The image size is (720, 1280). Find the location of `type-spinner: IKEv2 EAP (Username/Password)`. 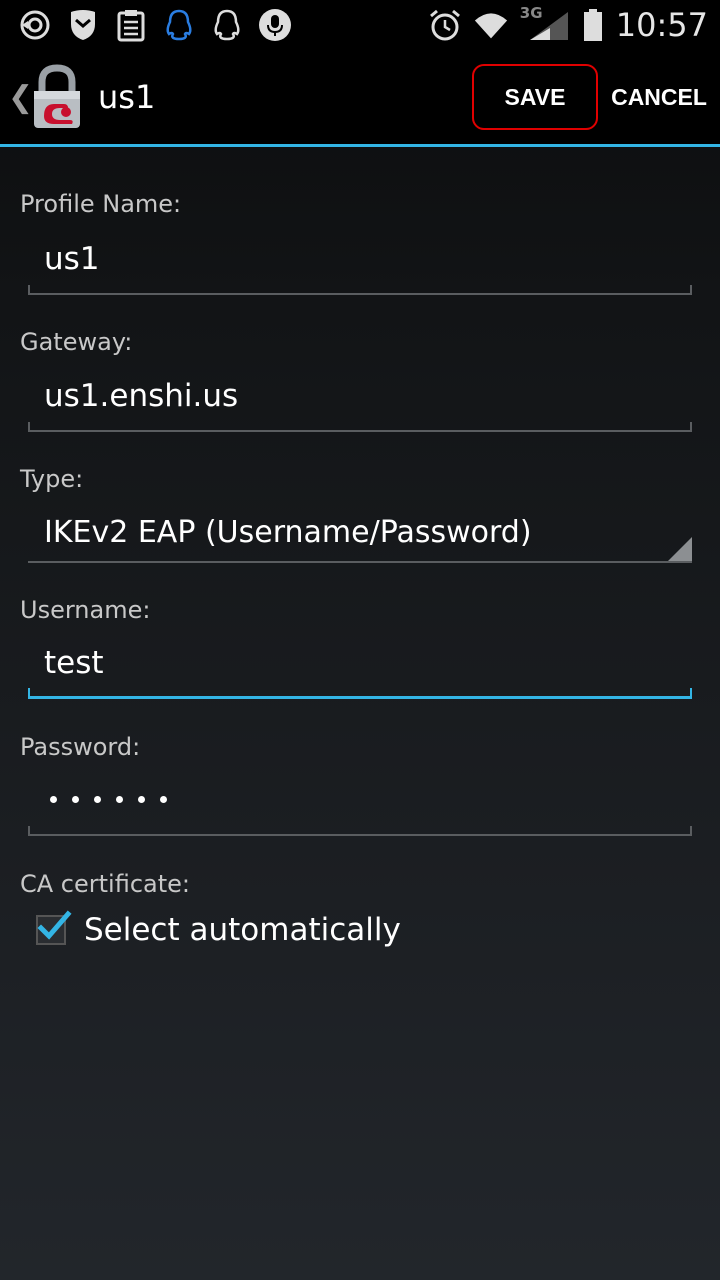

type-spinner: IKEv2 EAP (Username/Password) is located at coordinates (360, 532).